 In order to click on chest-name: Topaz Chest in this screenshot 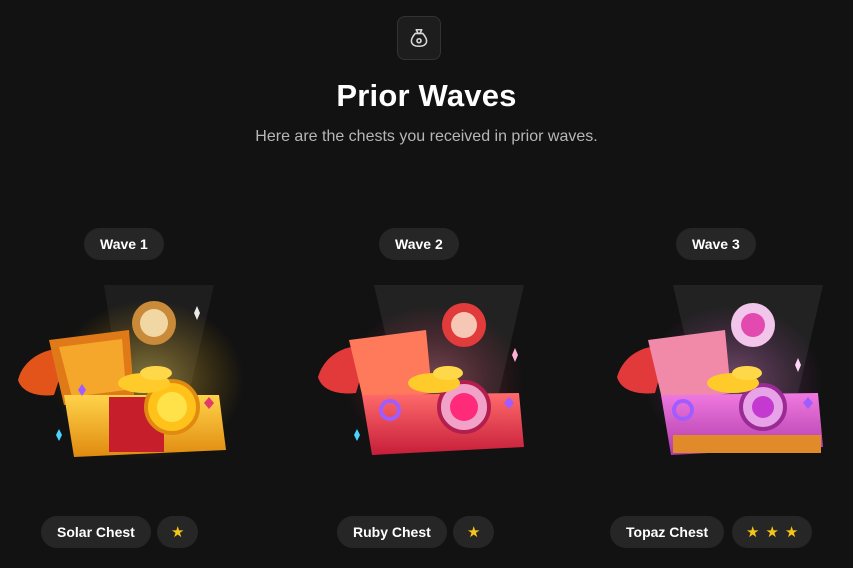, I will do `click(667, 532)`.